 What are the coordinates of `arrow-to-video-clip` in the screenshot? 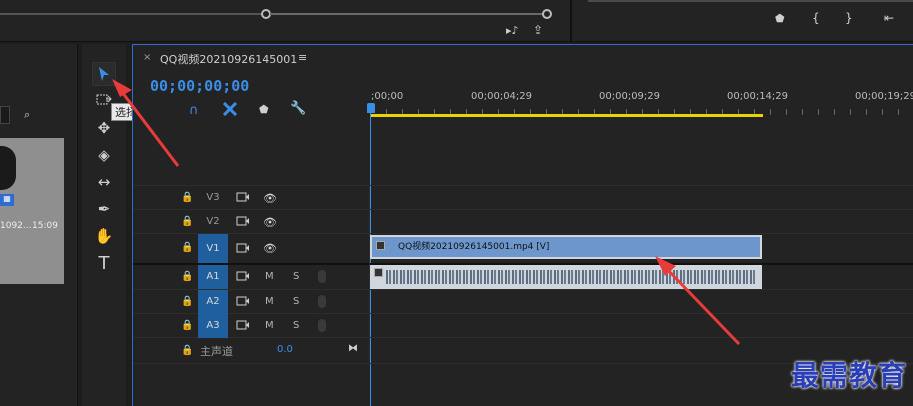 It's located at (698, 301).